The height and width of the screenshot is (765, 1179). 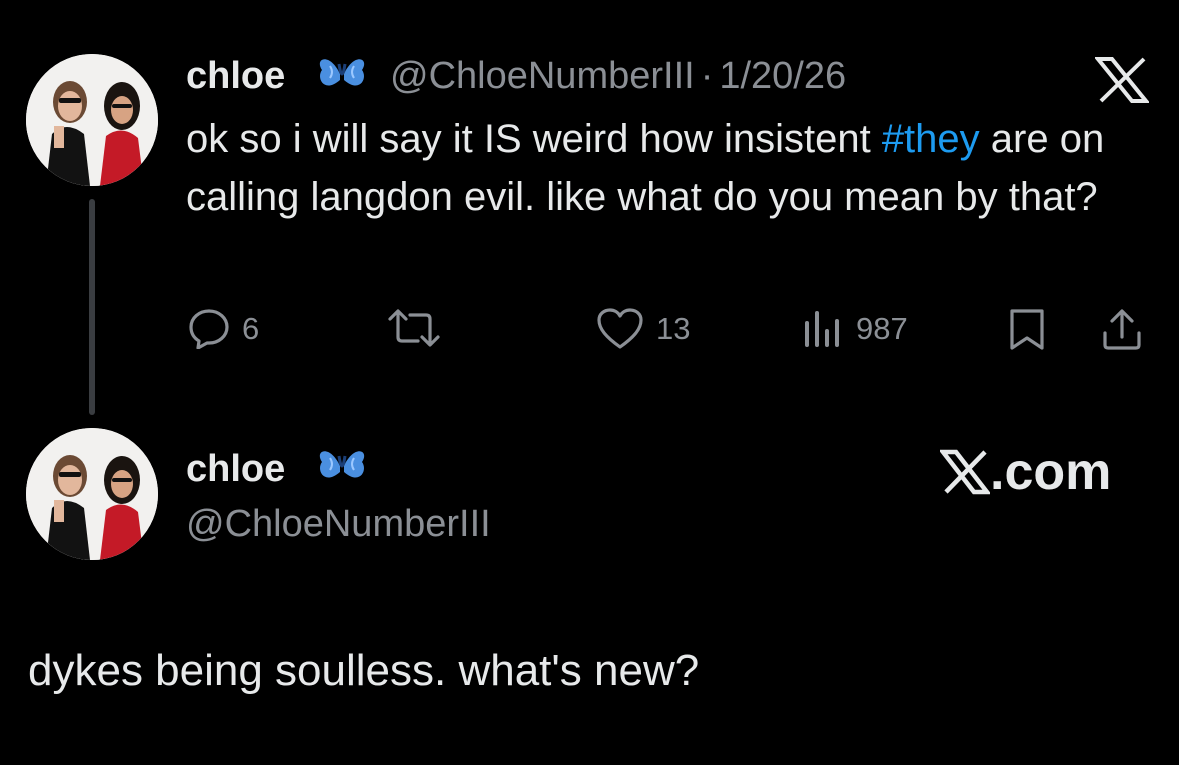 What do you see at coordinates (338, 524) in the screenshot?
I see `profile-handle: @ChloeNumberIII` at bounding box center [338, 524].